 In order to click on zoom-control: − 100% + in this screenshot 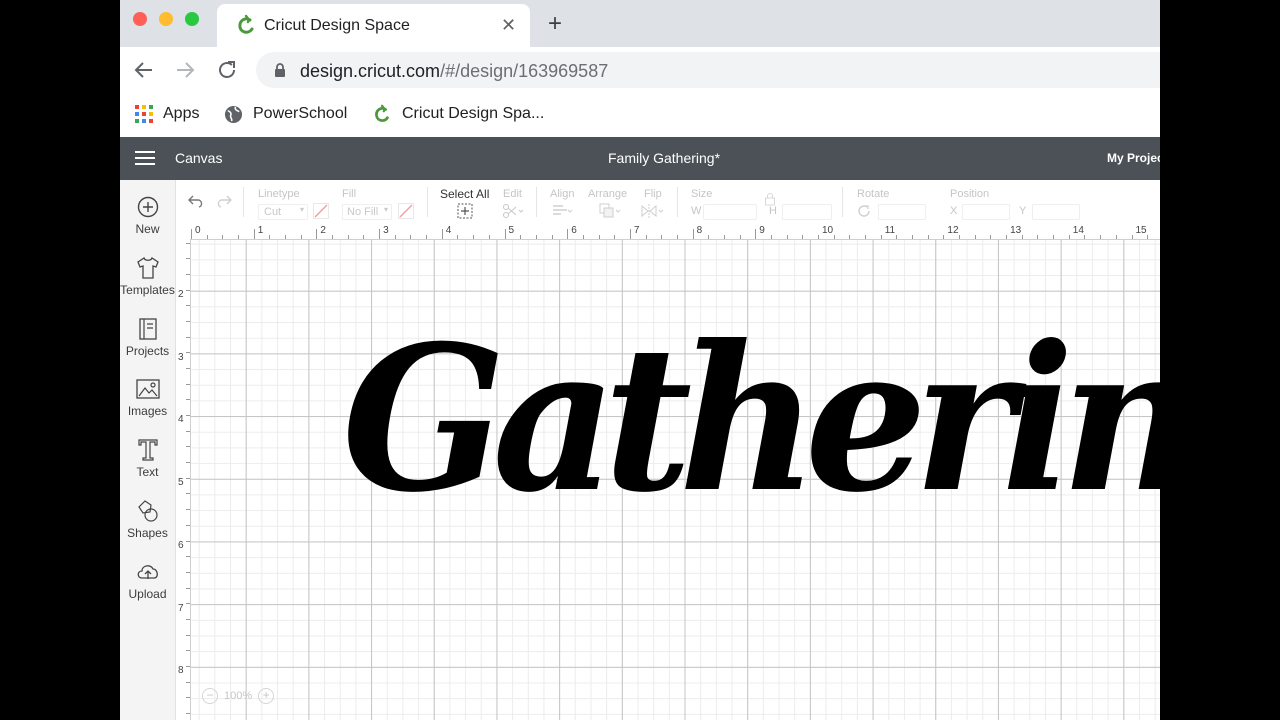, I will do `click(238, 696)`.